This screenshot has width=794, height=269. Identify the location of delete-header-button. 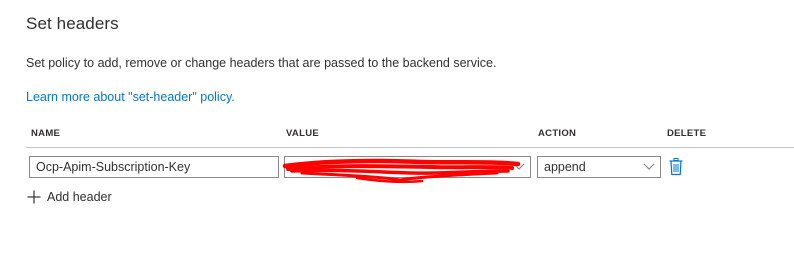
(676, 167).